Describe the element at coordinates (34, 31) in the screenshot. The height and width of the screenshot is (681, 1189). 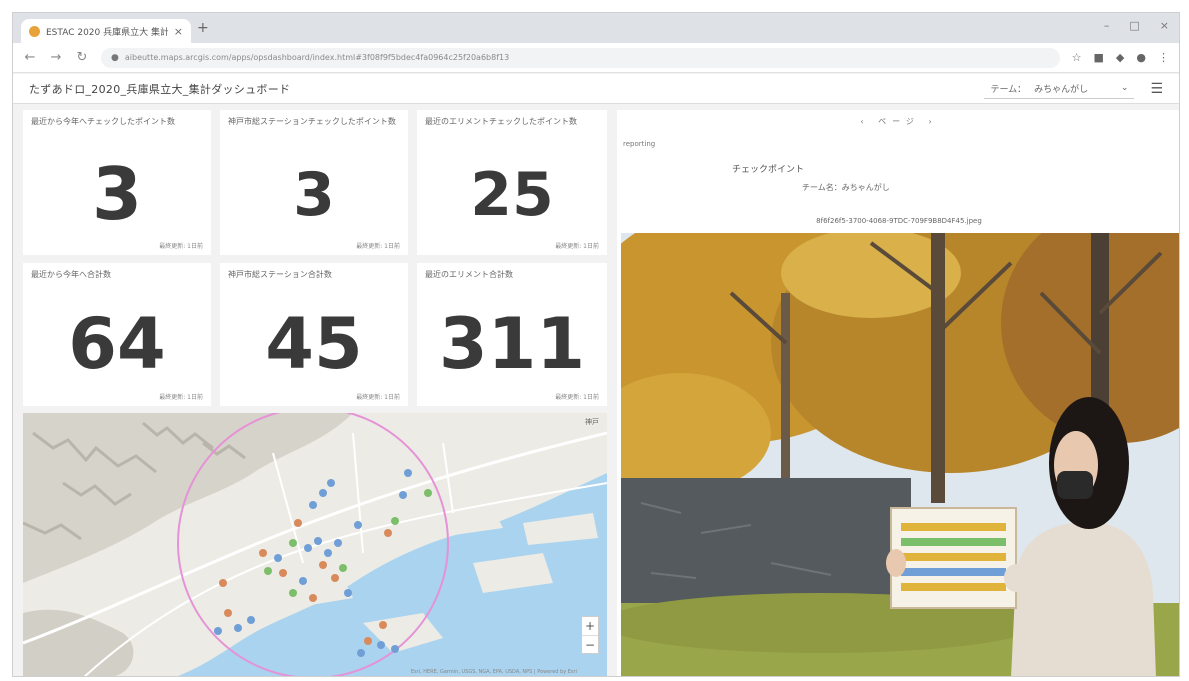
I see `favicon-icon` at that location.